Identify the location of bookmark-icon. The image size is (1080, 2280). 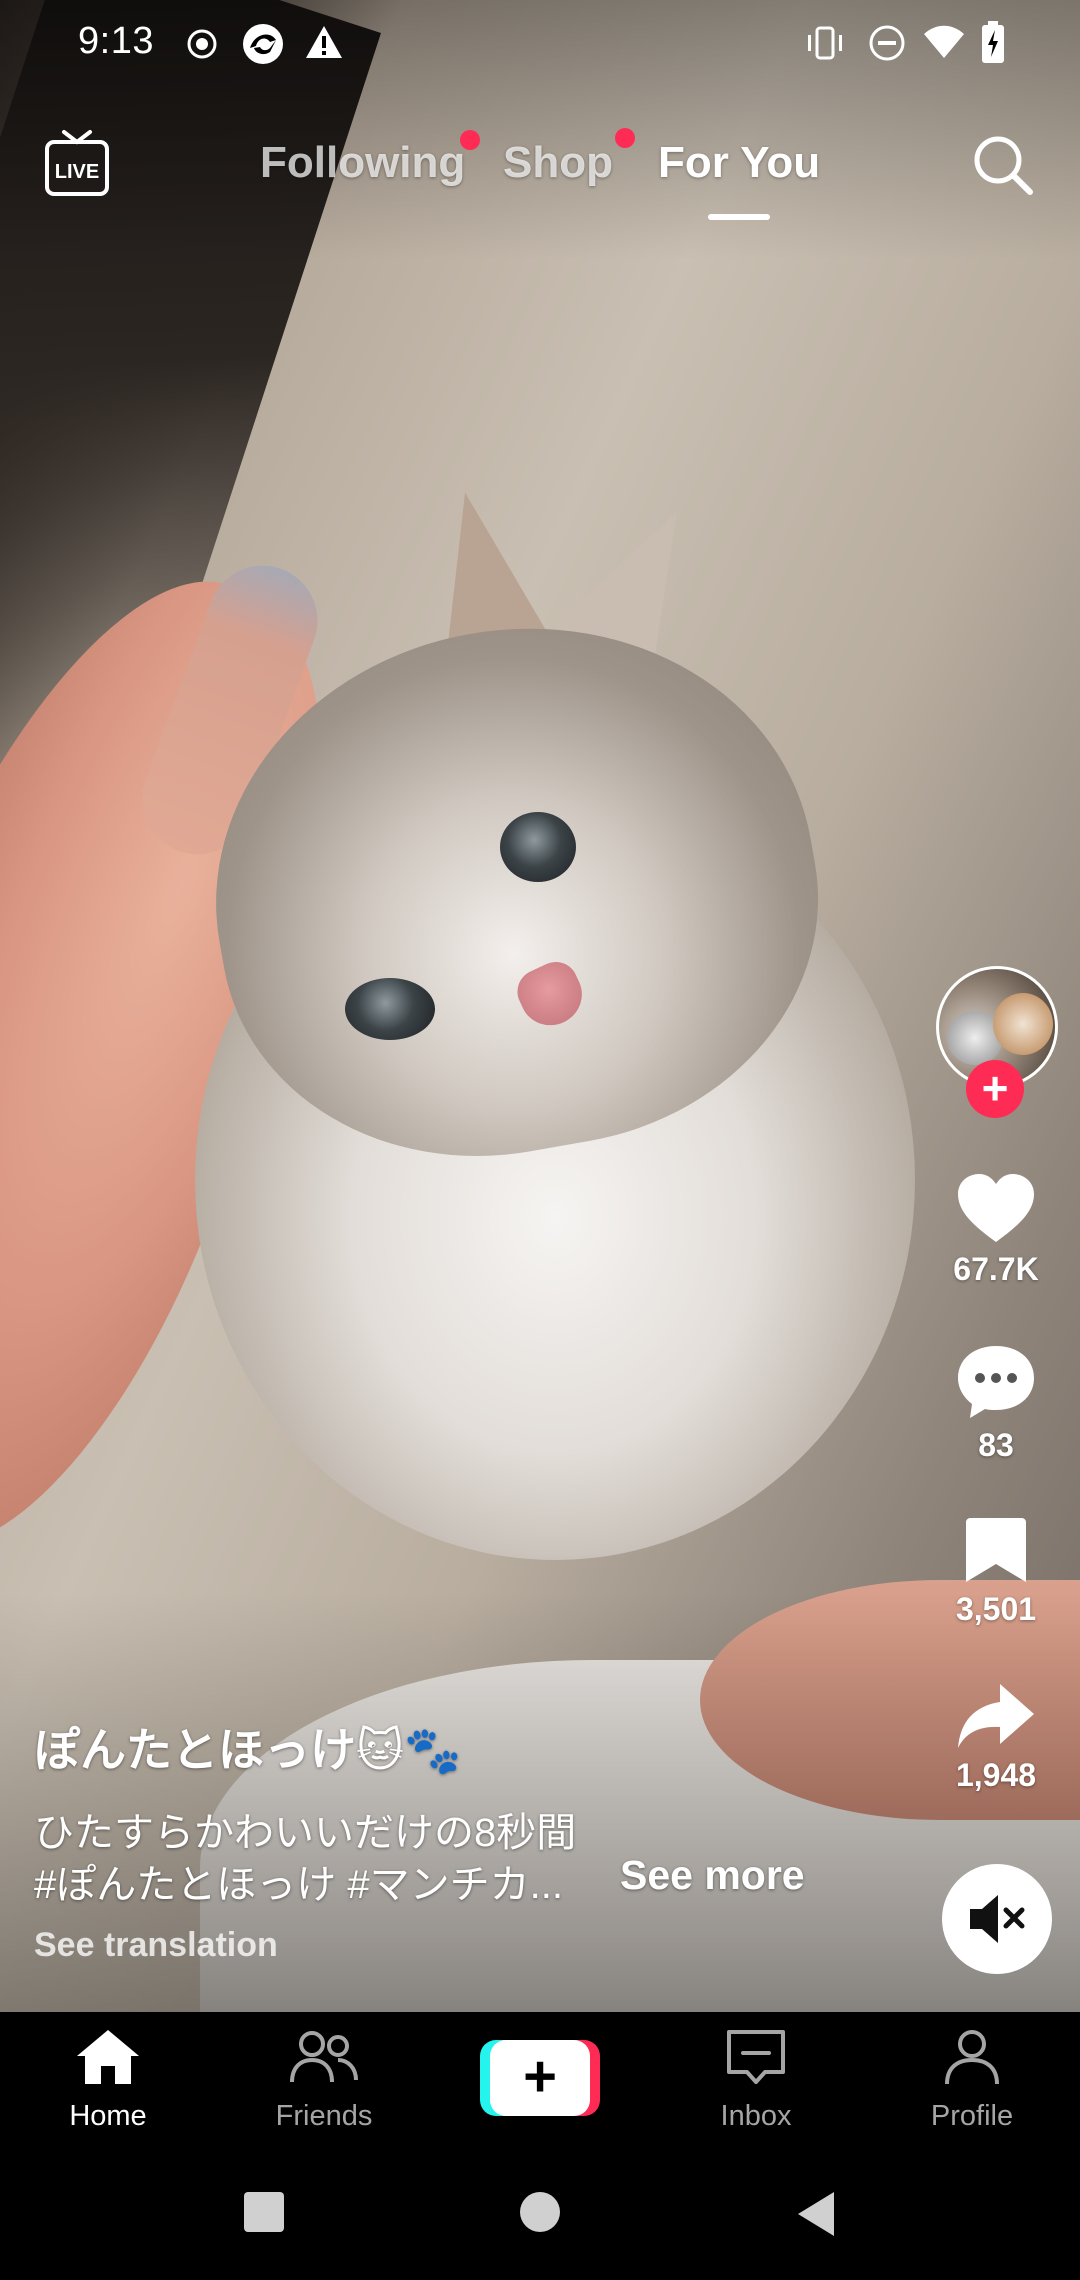
(996, 1550).